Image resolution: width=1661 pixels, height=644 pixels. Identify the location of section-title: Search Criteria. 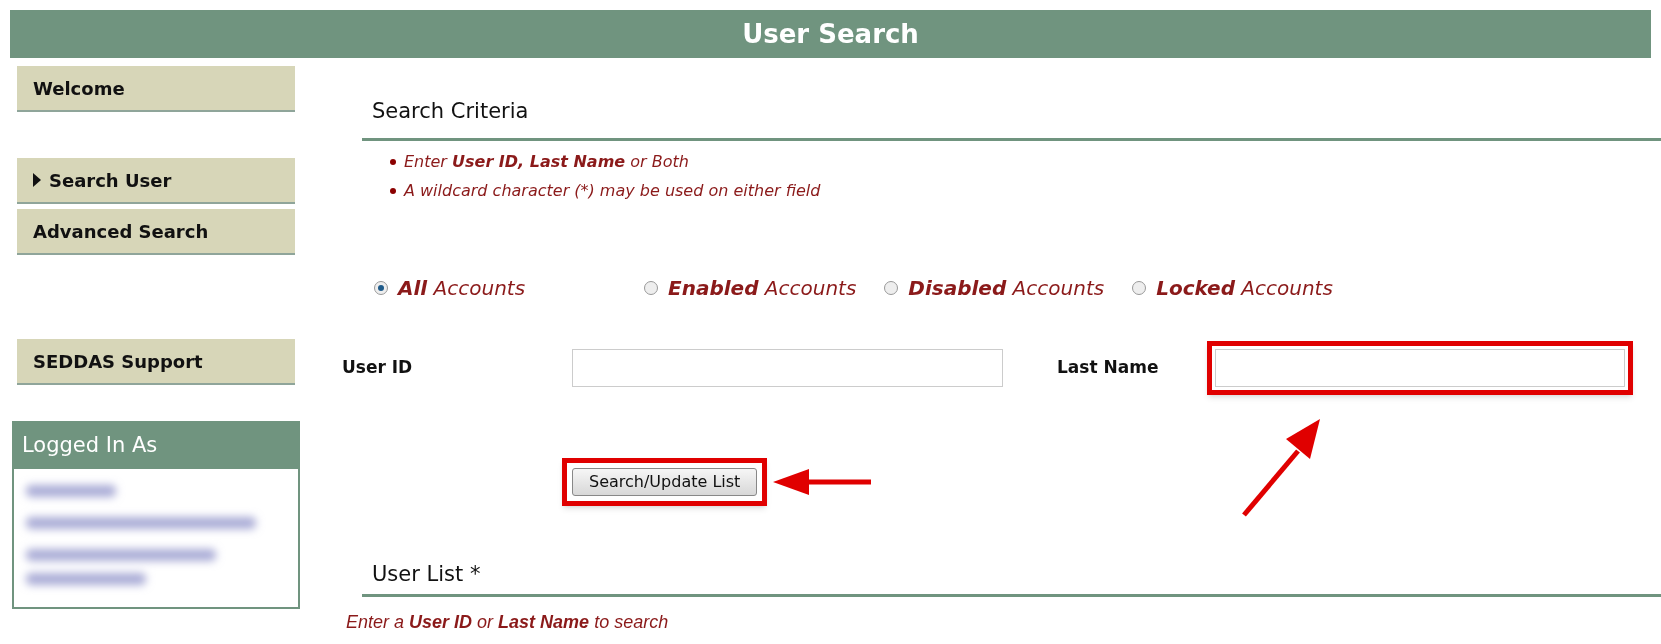
(450, 111).